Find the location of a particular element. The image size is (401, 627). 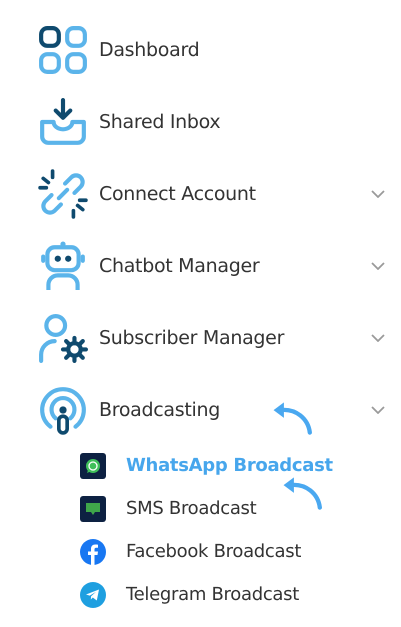

submenu-item: SMS Broadcast is located at coordinates (200, 508).